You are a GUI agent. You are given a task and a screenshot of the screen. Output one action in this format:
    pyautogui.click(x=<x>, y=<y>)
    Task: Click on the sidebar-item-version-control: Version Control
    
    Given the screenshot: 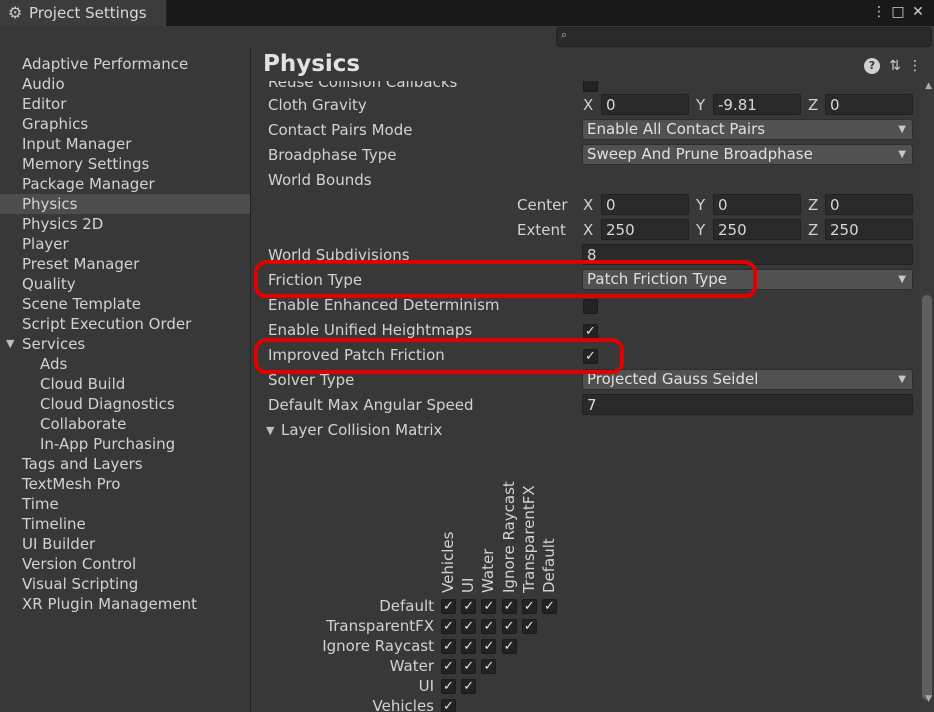 What is the action you would take?
    pyautogui.click(x=125, y=564)
    